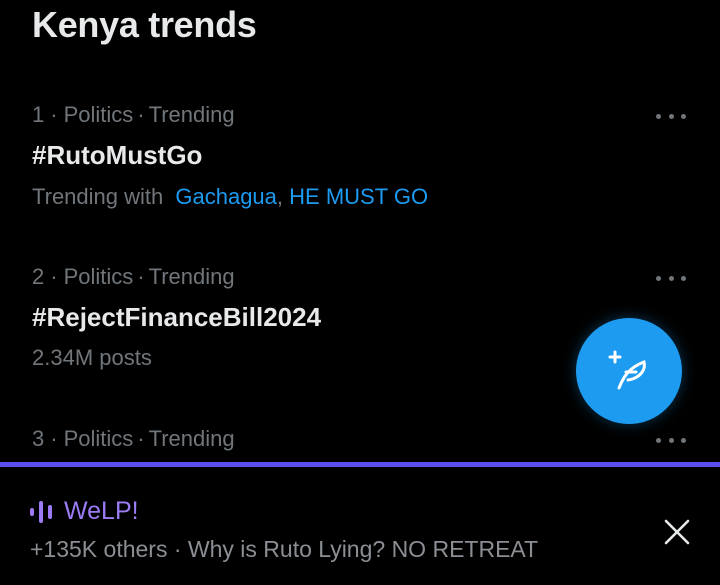 The width and height of the screenshot is (720, 585). I want to click on trend-rank: 2, so click(38, 276).